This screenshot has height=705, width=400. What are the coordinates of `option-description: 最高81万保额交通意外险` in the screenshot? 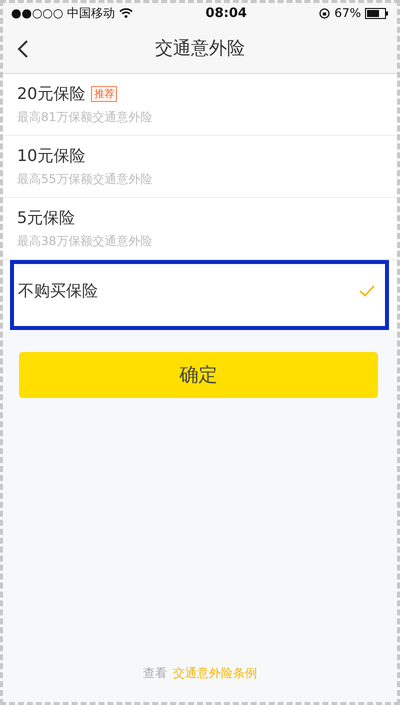 It's located at (85, 117).